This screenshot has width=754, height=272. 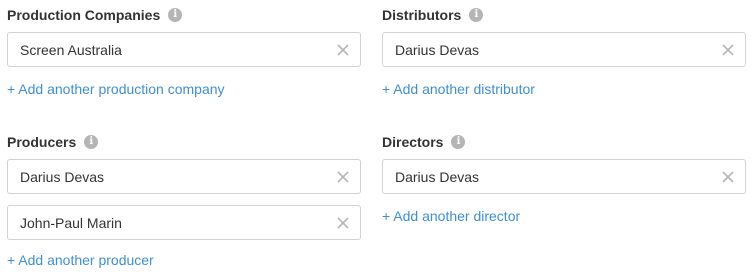 I want to click on distributors-header: Distributors i, so click(x=564, y=15).